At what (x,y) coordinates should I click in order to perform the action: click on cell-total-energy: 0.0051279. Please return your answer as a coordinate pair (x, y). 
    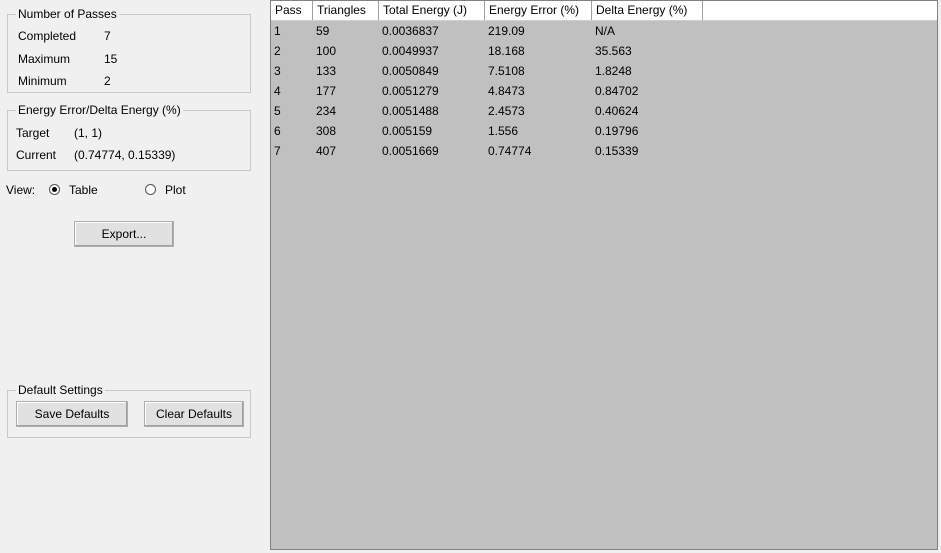
    Looking at the image, I should click on (410, 91).